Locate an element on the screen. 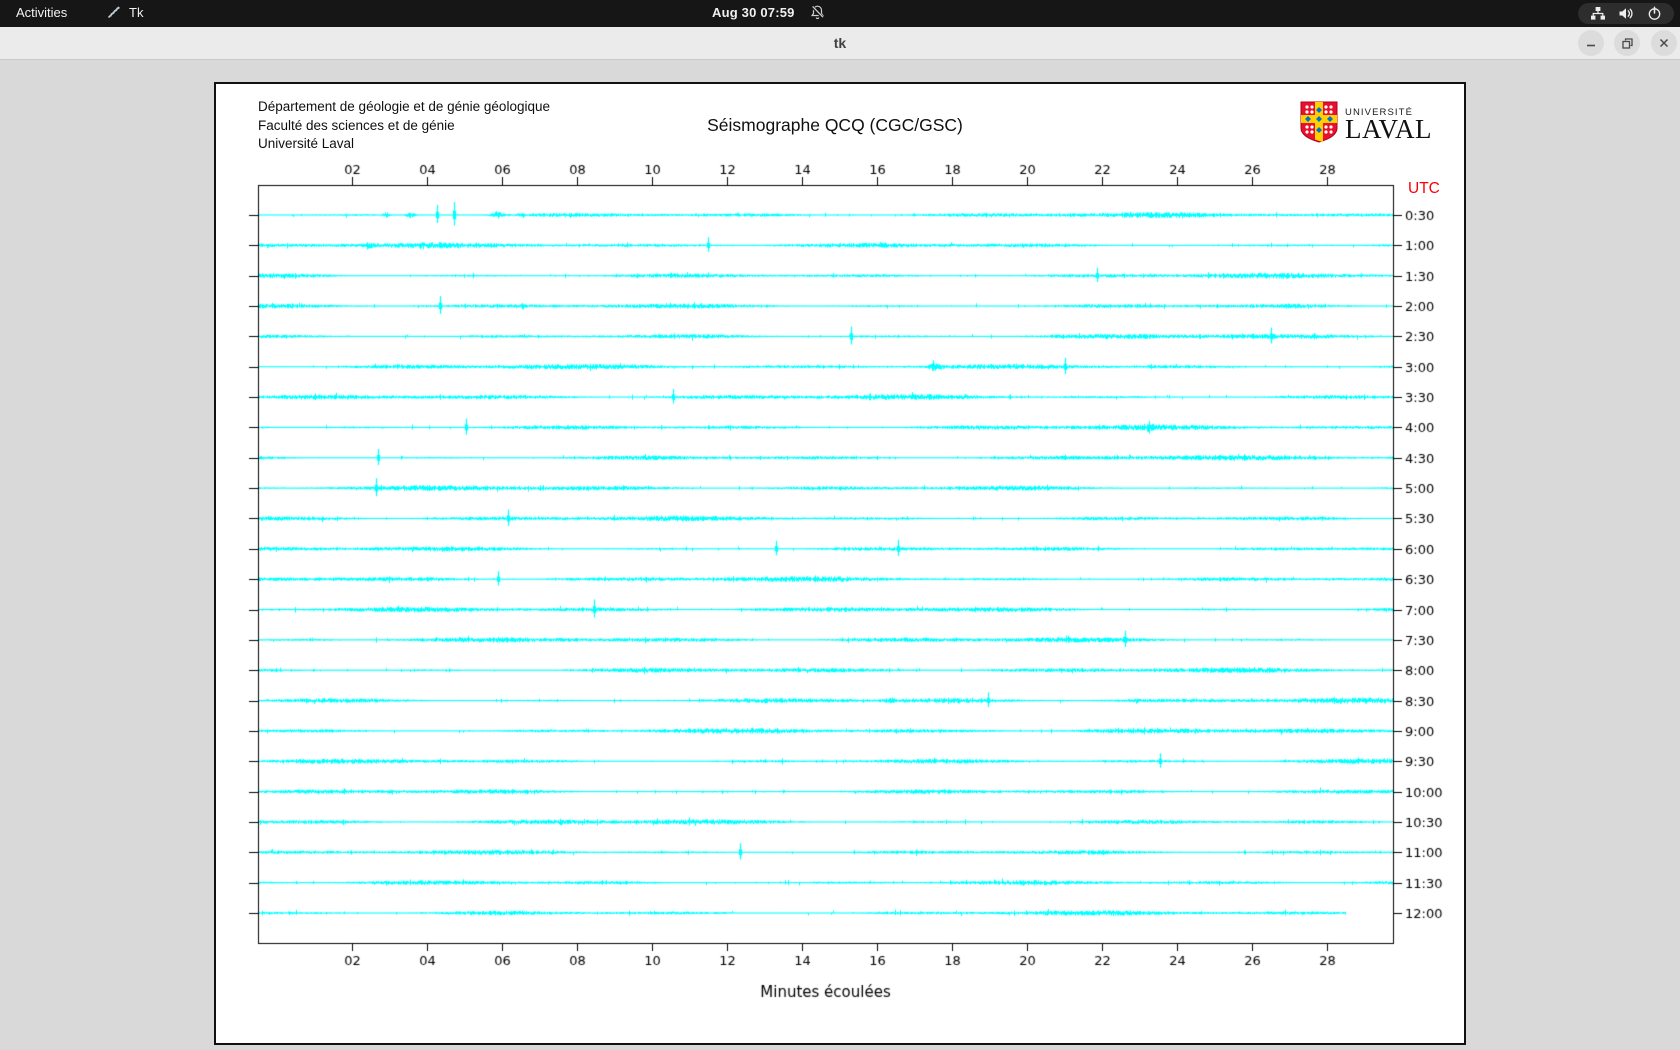 The height and width of the screenshot is (1050, 1680). clock-label: Aug 30 07:59 is located at coordinates (753, 12).